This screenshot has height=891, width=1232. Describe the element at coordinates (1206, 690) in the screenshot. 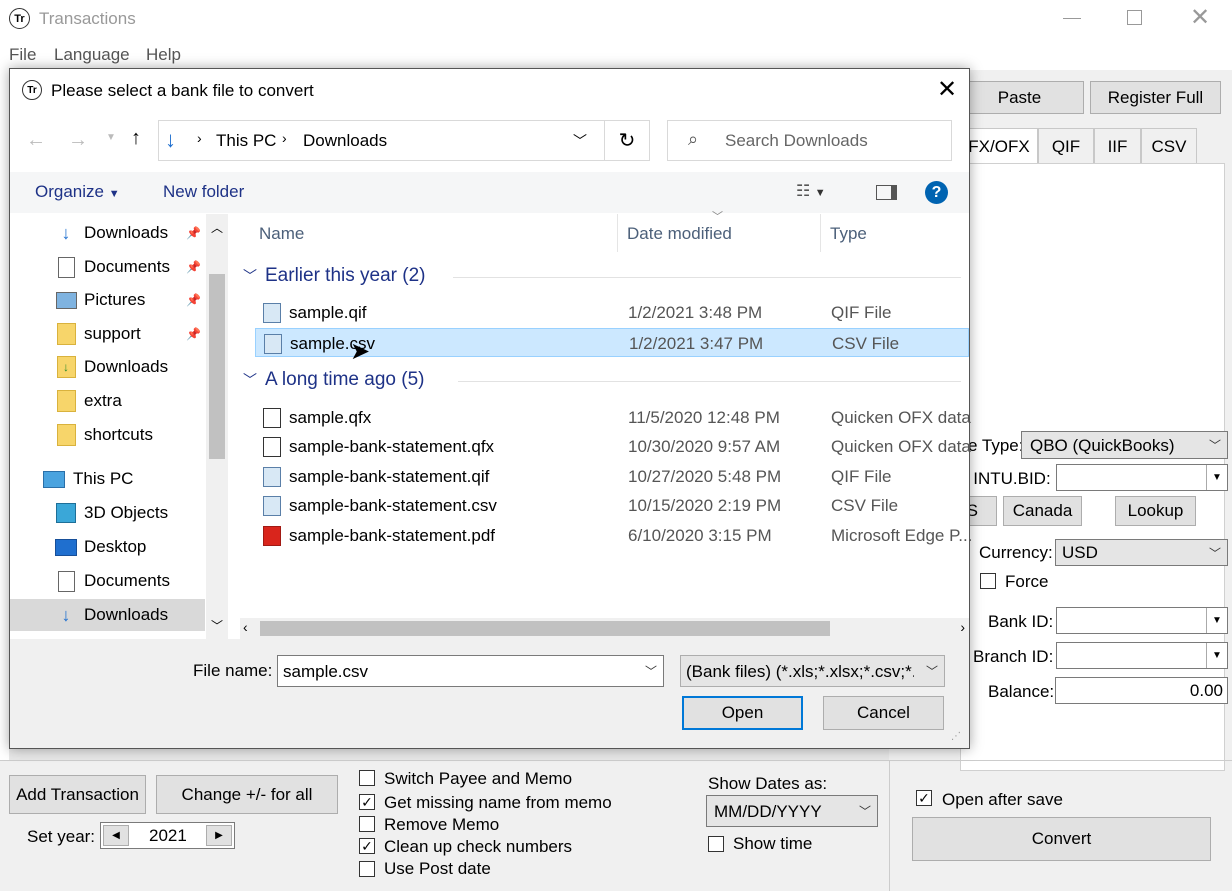

I see `balance-value: 0.00` at that location.